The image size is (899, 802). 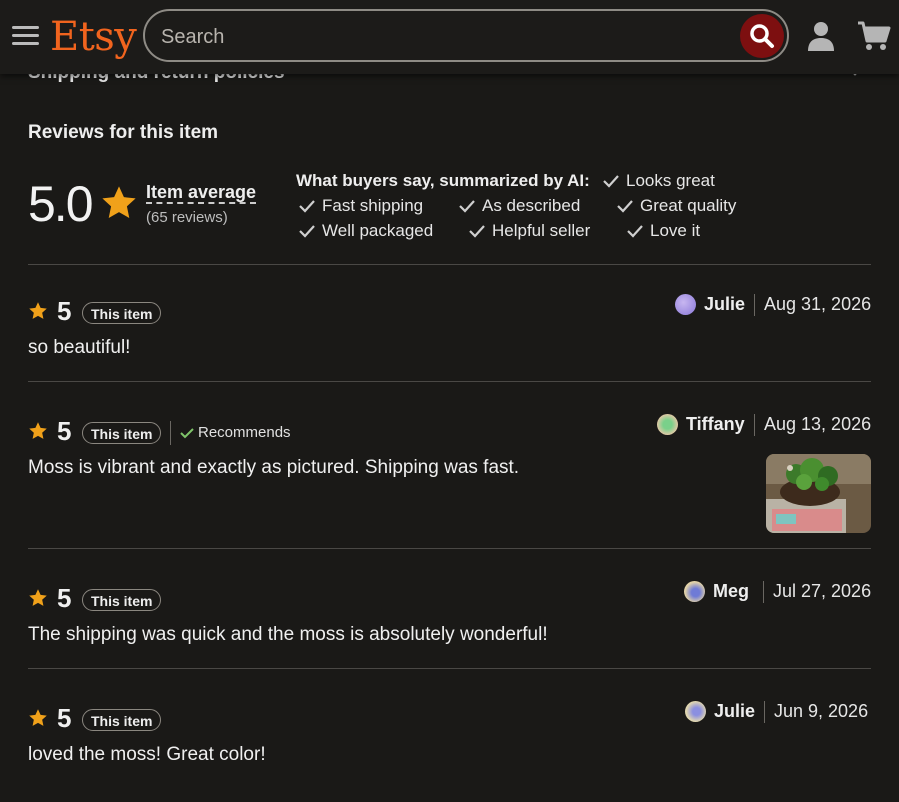 I want to click on review-date: Aug 13, 2026, so click(x=818, y=424).